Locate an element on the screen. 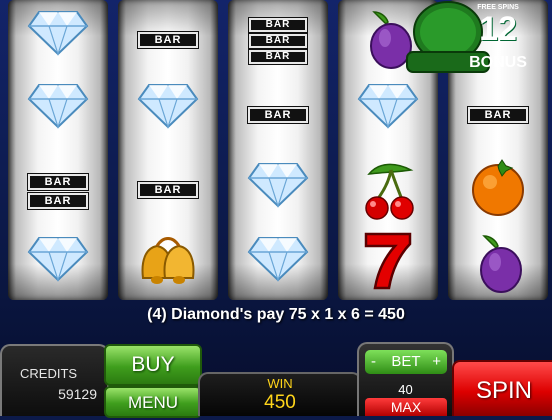 The image size is (552, 420). reel-2: BAR BAR is located at coordinates (168, 150).